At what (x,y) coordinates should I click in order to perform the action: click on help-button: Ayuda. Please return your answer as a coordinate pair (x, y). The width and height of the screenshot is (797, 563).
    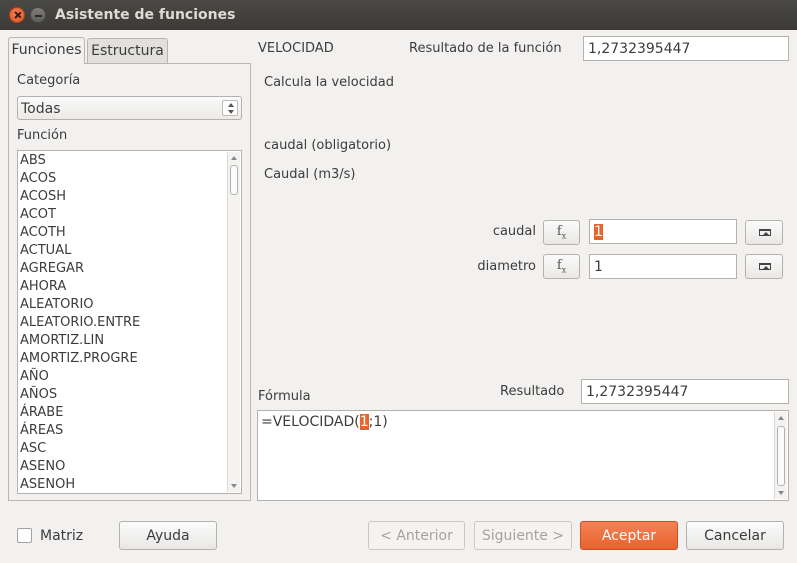
    Looking at the image, I should click on (168, 535).